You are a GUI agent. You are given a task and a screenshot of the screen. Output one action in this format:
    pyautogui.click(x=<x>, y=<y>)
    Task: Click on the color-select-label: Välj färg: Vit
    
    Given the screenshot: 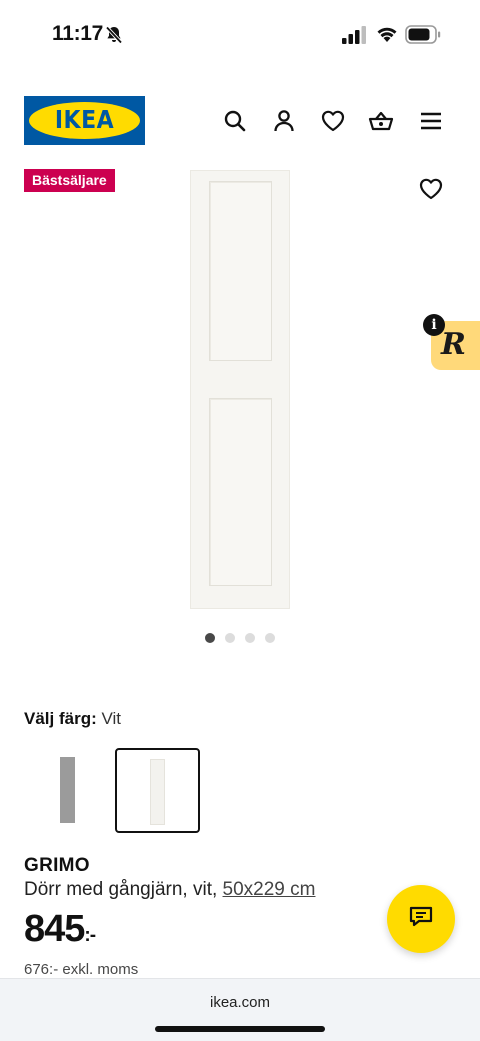 What is the action you would take?
    pyautogui.click(x=72, y=719)
    